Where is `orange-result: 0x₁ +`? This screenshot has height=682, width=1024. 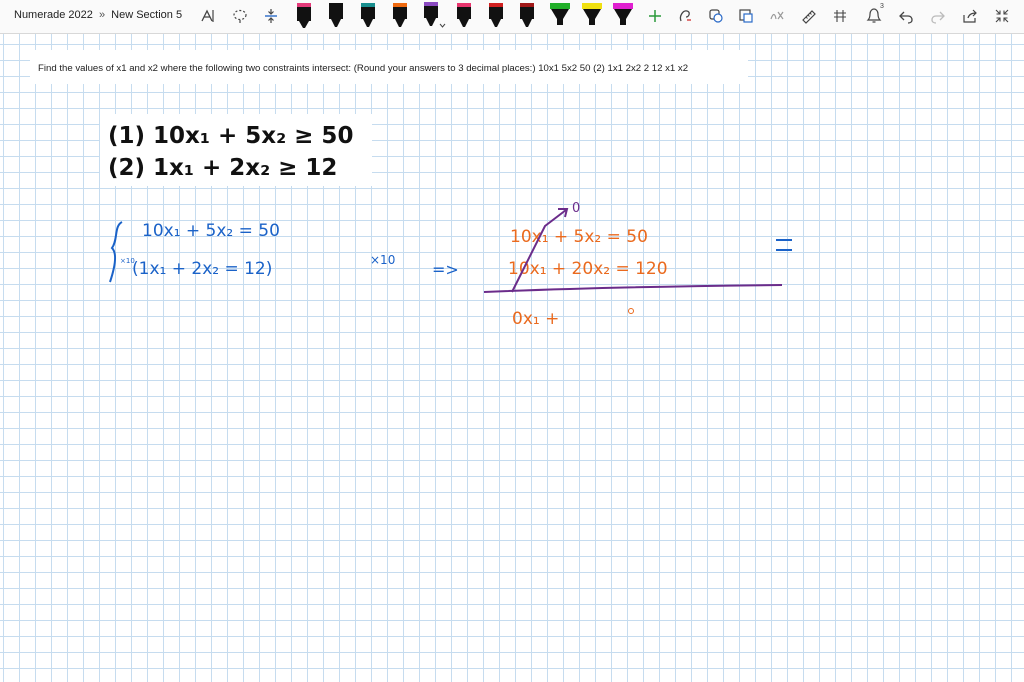
orange-result: 0x₁ + is located at coordinates (535, 319).